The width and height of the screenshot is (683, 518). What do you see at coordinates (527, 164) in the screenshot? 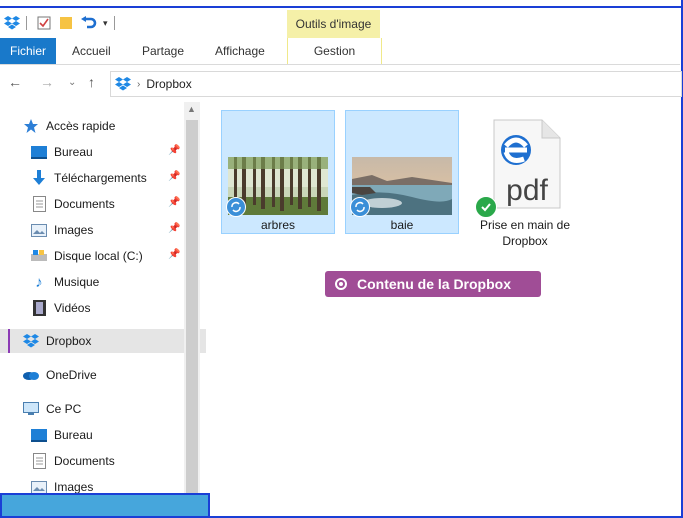
I see `pdf-file-icon: pdf` at bounding box center [527, 164].